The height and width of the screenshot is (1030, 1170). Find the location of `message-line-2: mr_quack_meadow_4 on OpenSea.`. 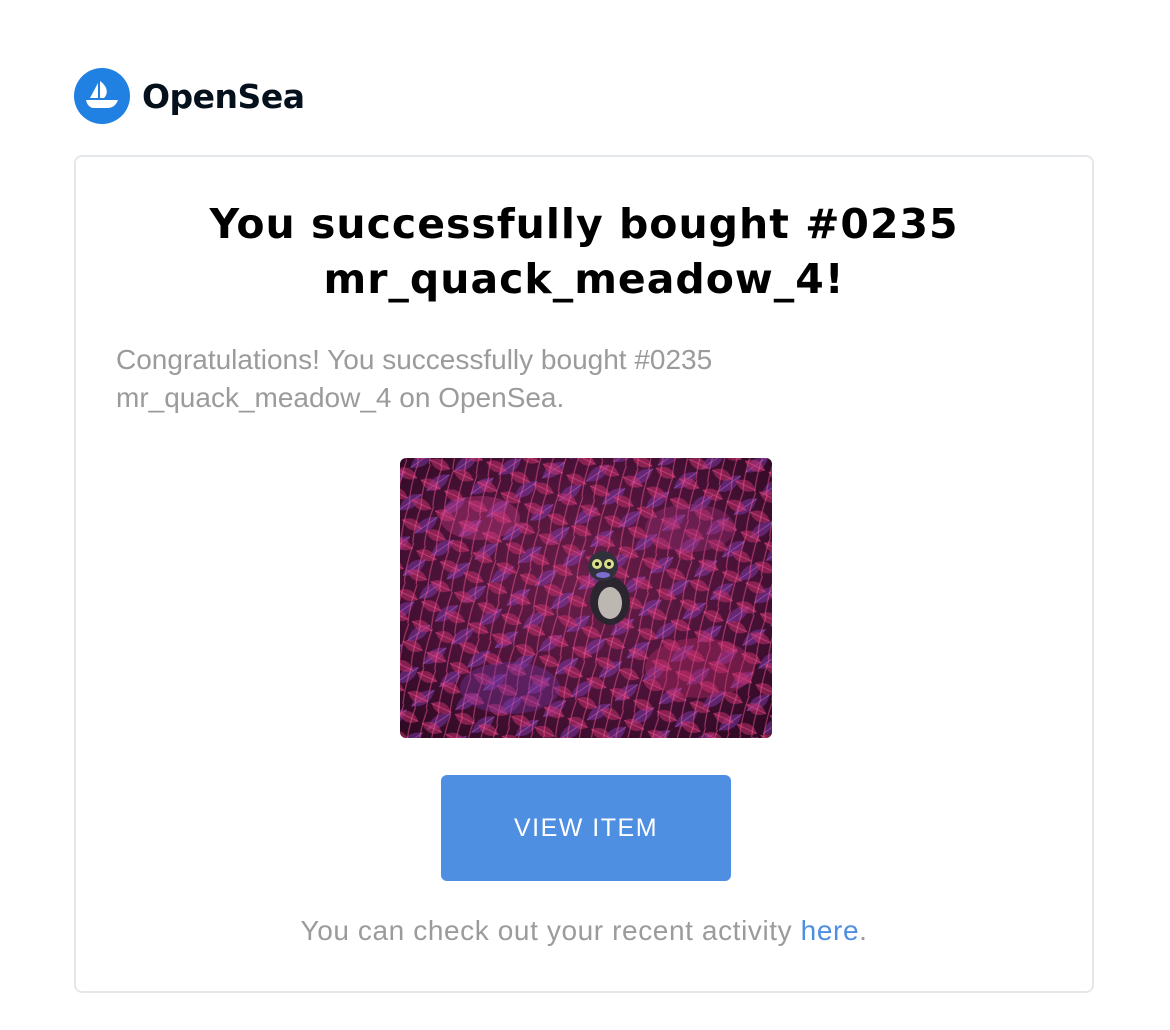

message-line-2: mr_quack_meadow_4 on OpenSea. is located at coordinates (340, 397).